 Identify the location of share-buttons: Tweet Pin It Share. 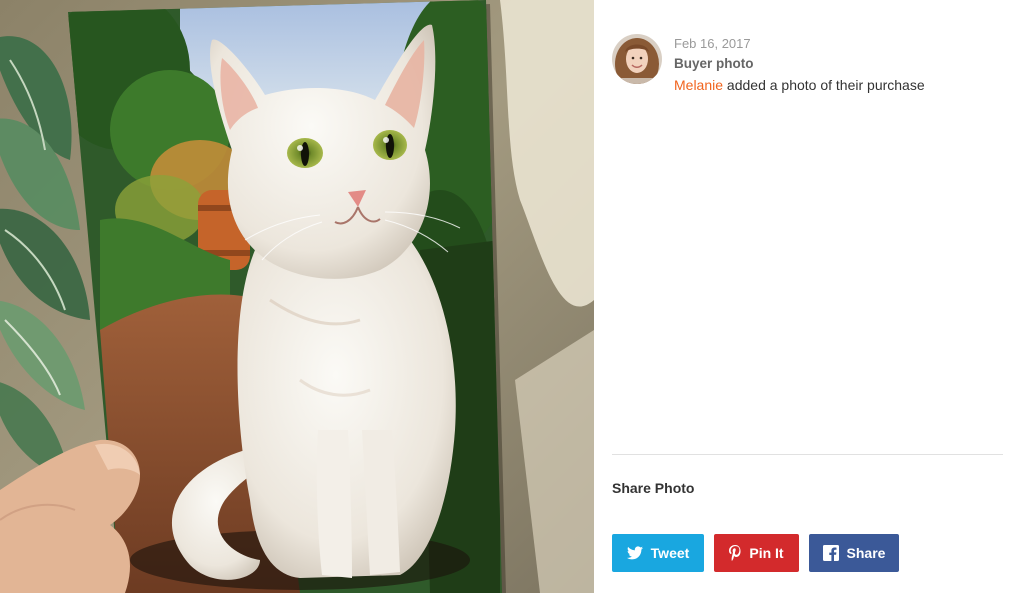
(755, 553).